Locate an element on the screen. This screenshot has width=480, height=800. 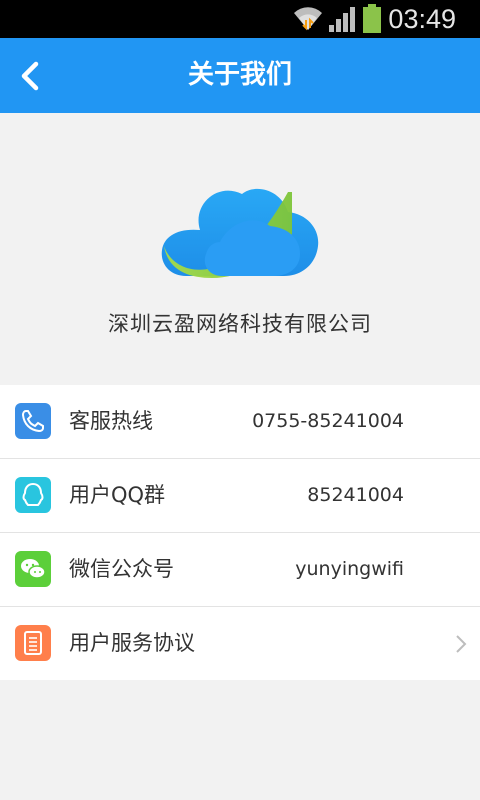
chevron-right-icon is located at coordinates (461, 644).